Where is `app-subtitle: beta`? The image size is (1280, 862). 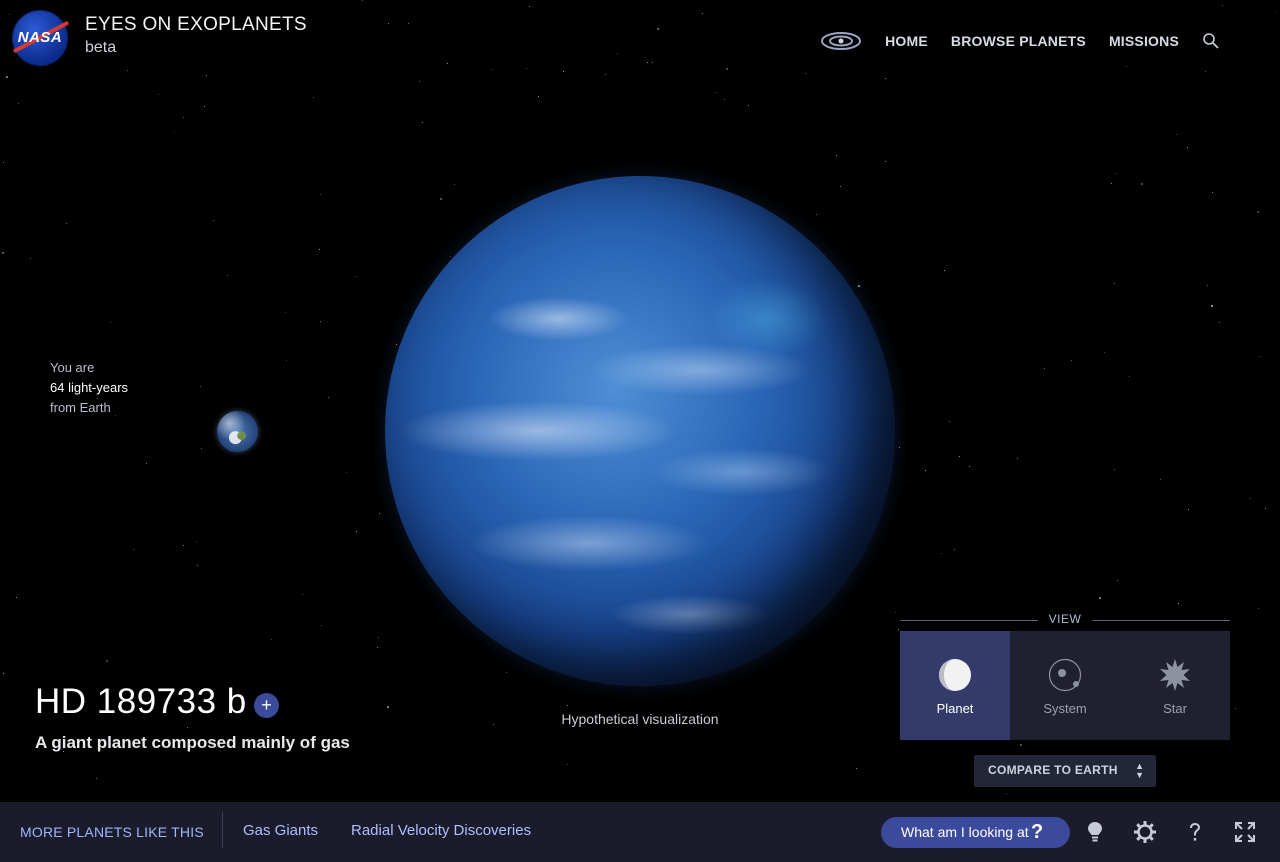
app-subtitle: beta is located at coordinates (101, 47).